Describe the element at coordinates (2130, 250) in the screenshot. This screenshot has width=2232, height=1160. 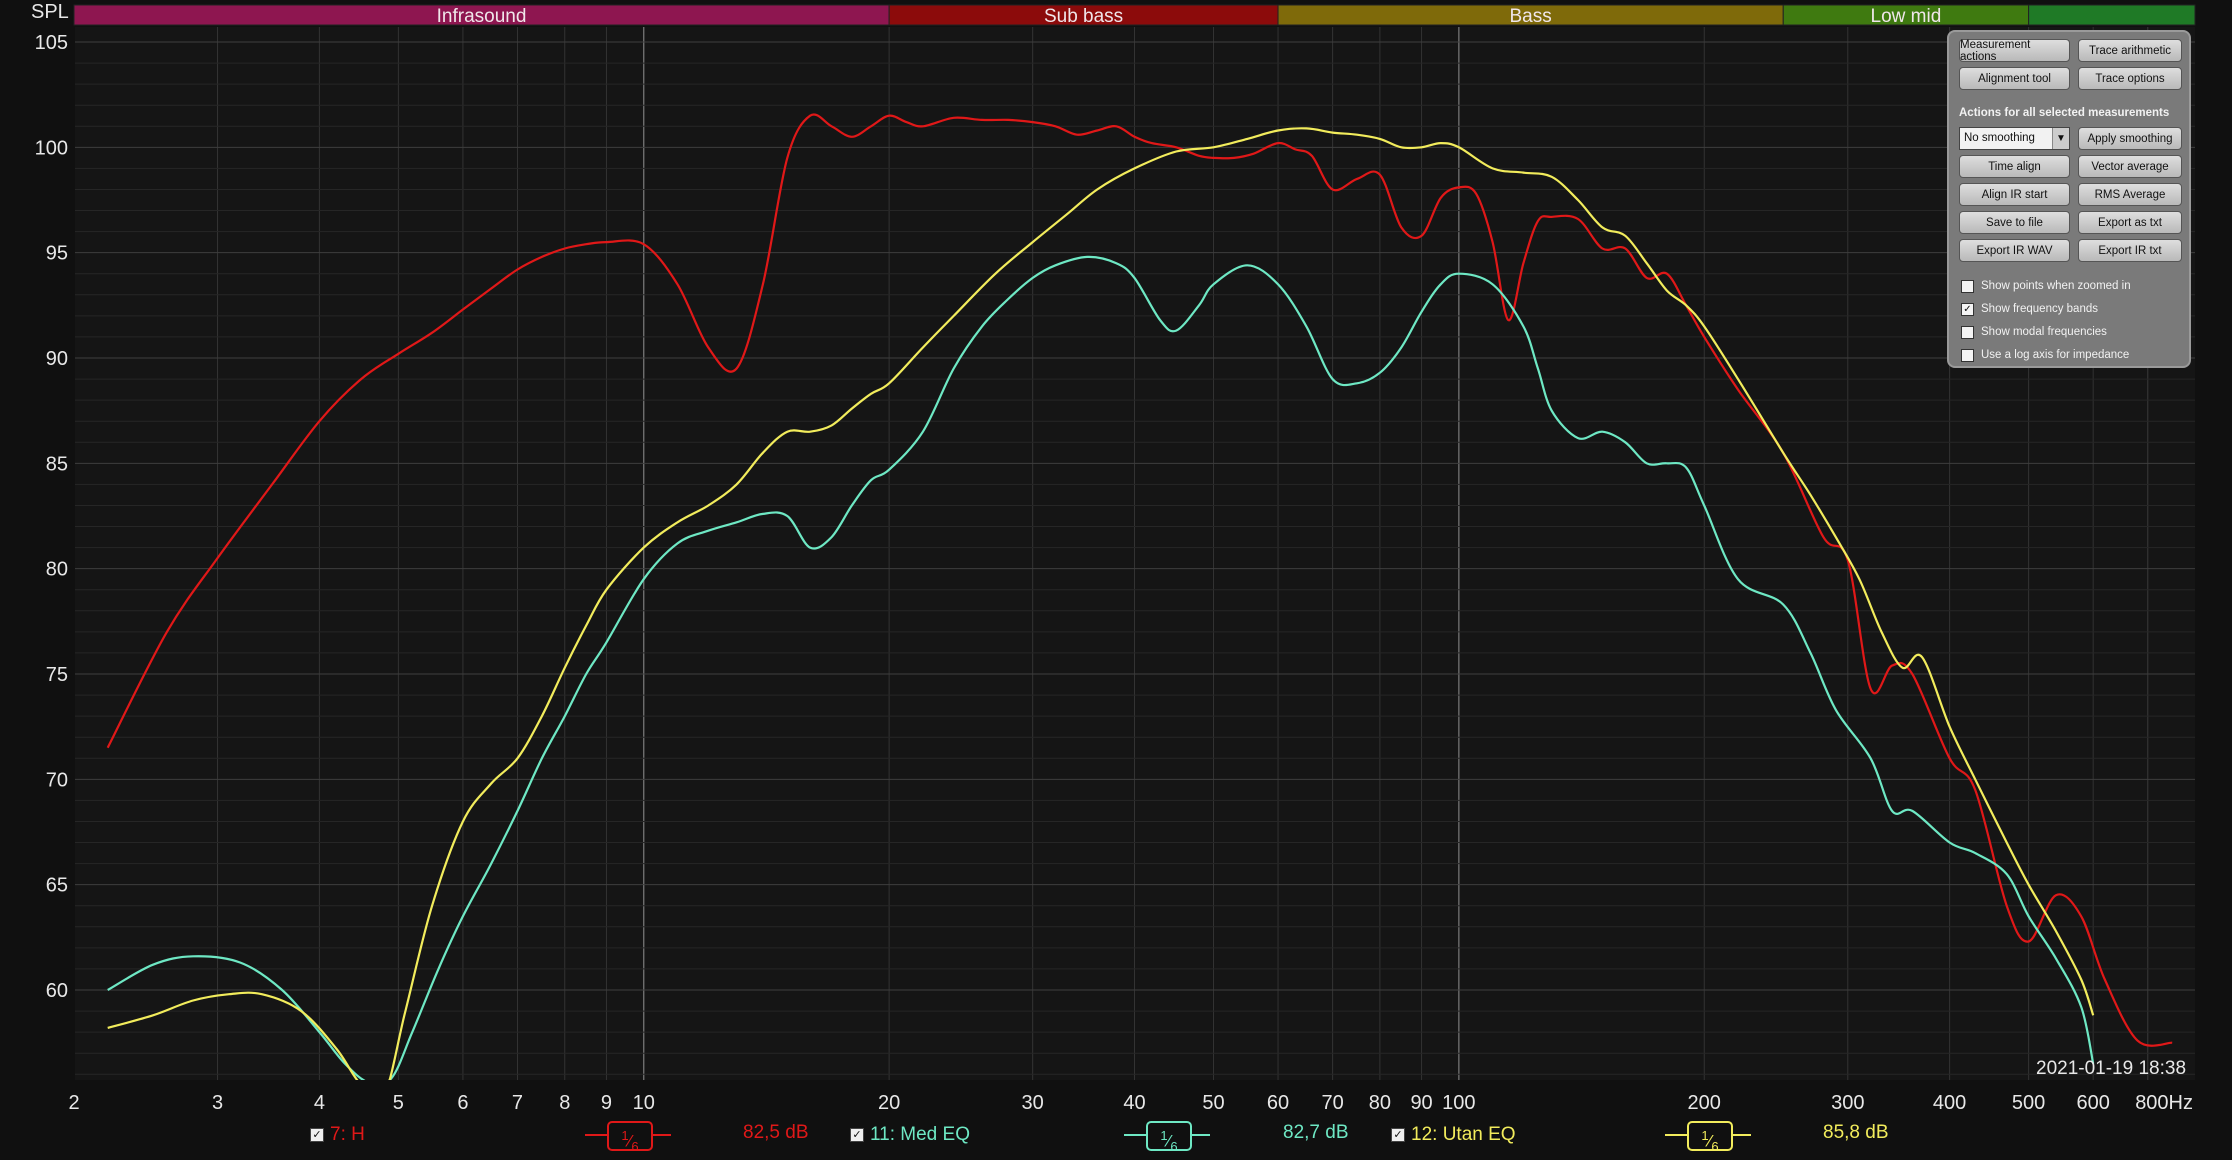
I see `export-ir-txt-button: Export IR txt` at that location.